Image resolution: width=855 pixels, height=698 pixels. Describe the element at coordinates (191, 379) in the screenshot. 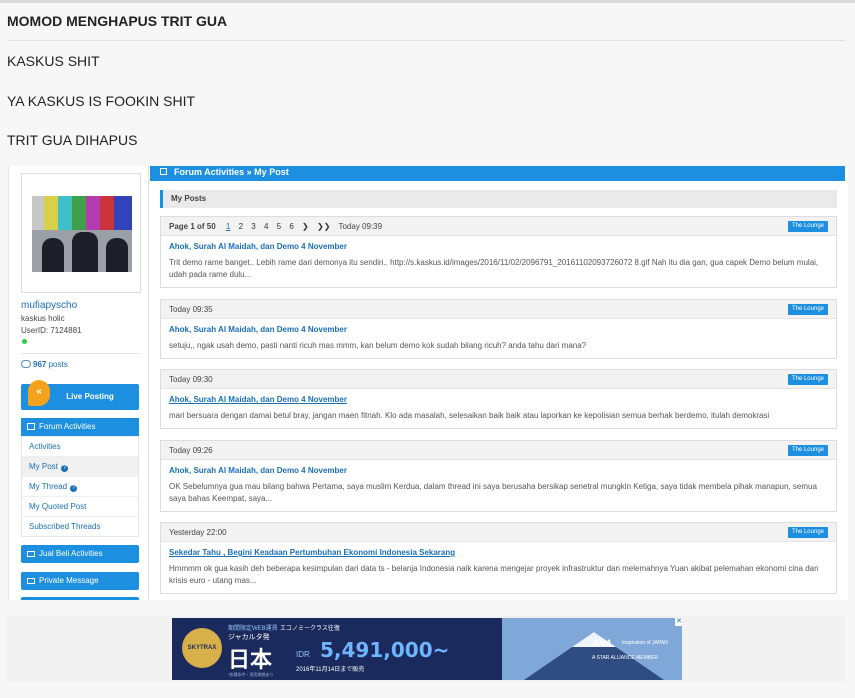

I see `post-time: Today 09:30` at that location.